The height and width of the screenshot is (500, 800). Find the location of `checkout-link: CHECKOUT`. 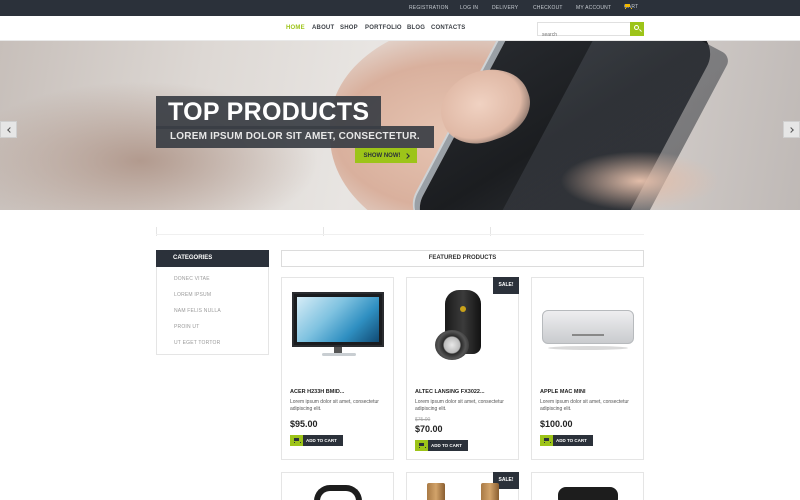

checkout-link: CHECKOUT is located at coordinates (548, 8).